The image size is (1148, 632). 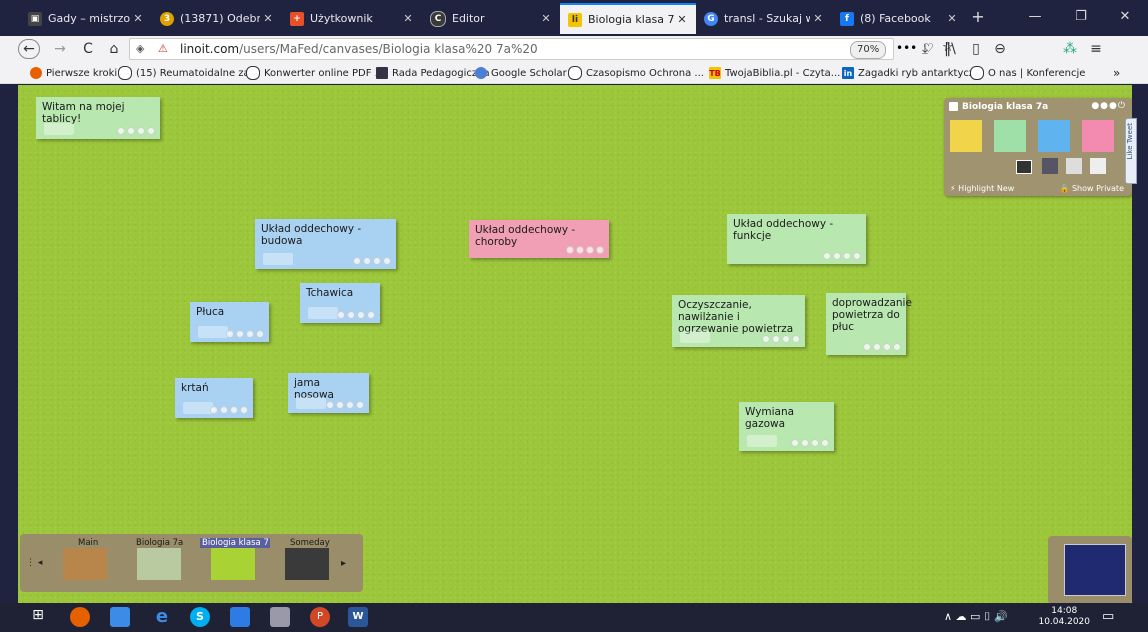 What do you see at coordinates (899, 18) in the screenshot?
I see `browser-tab: f (8) Facebook ✕` at bounding box center [899, 18].